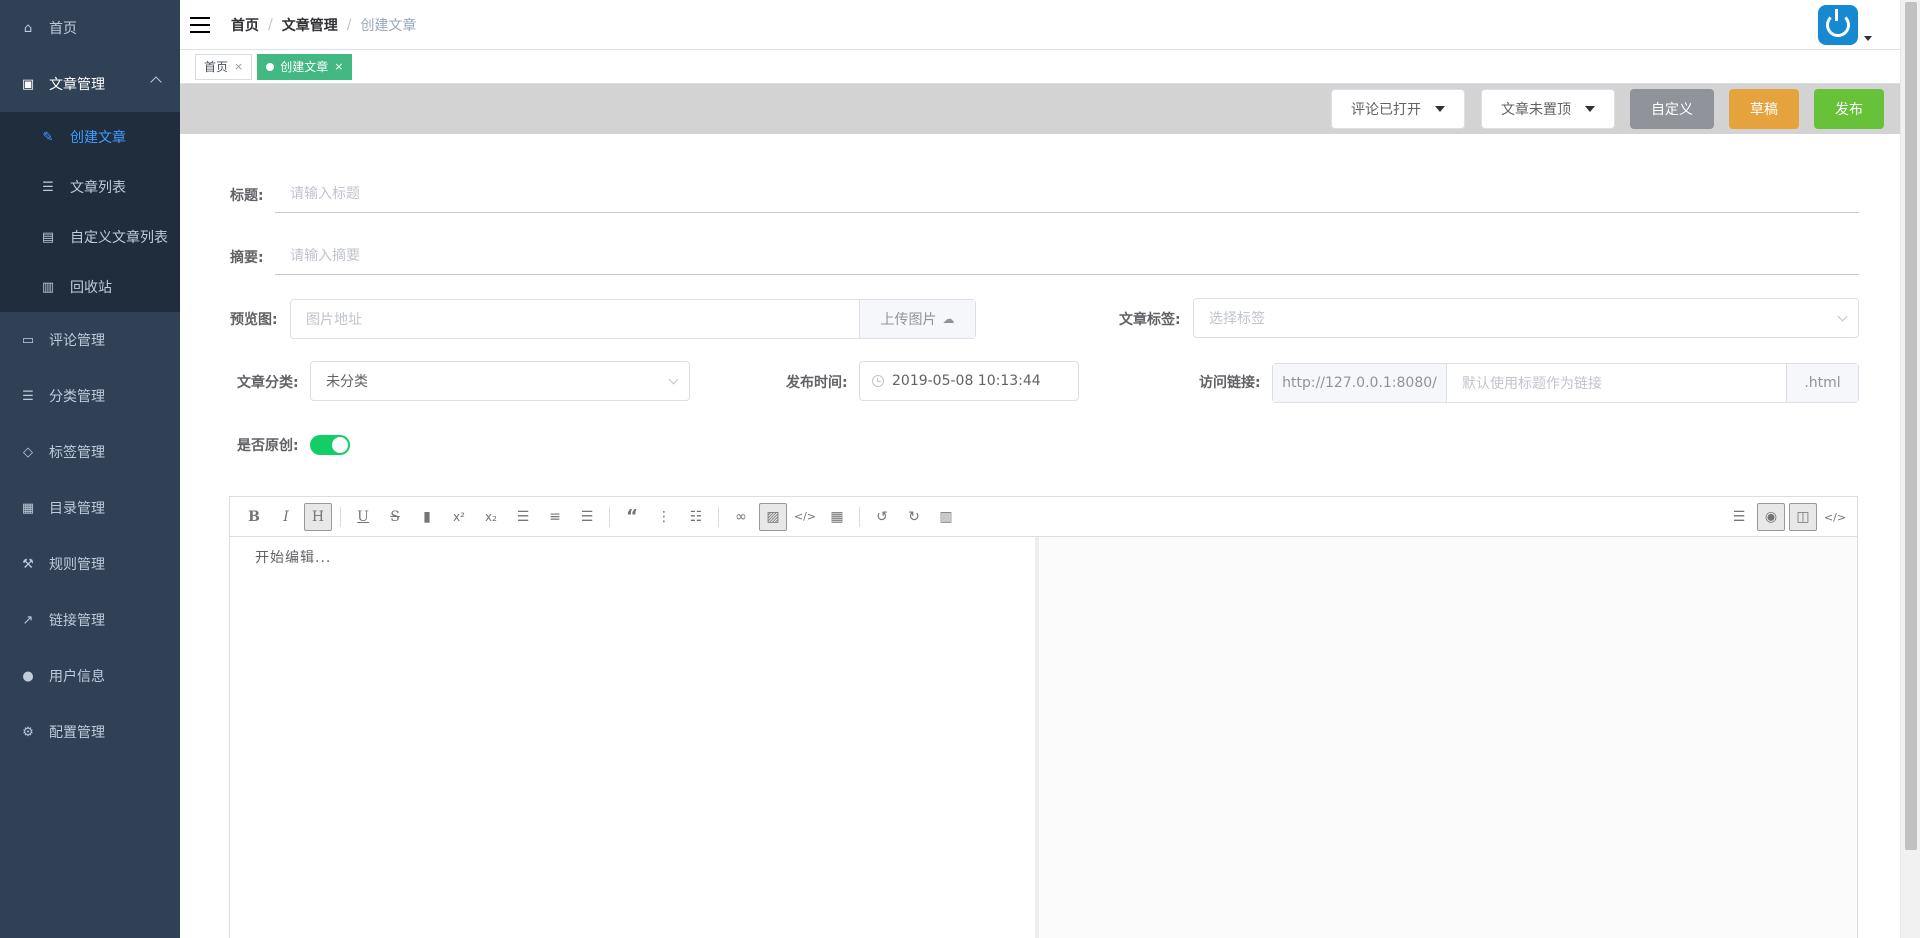 The height and width of the screenshot is (938, 1920). I want to click on gear-icon: ⚙, so click(28, 732).